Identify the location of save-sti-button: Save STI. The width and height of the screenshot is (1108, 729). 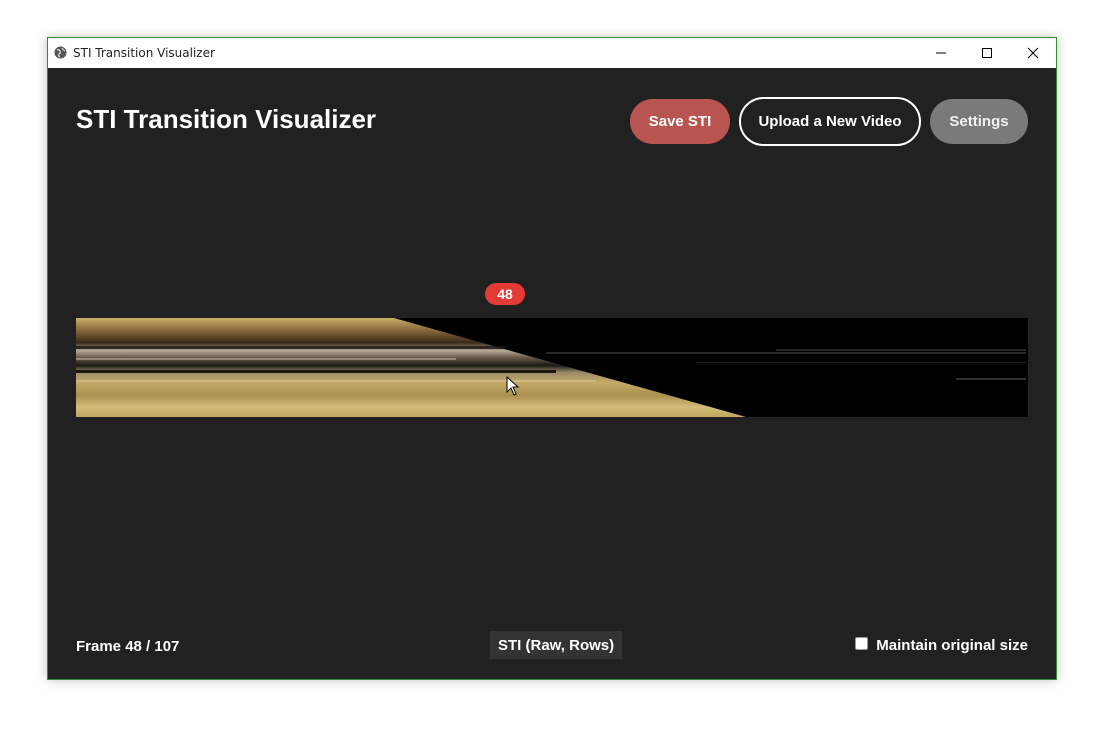
(680, 121).